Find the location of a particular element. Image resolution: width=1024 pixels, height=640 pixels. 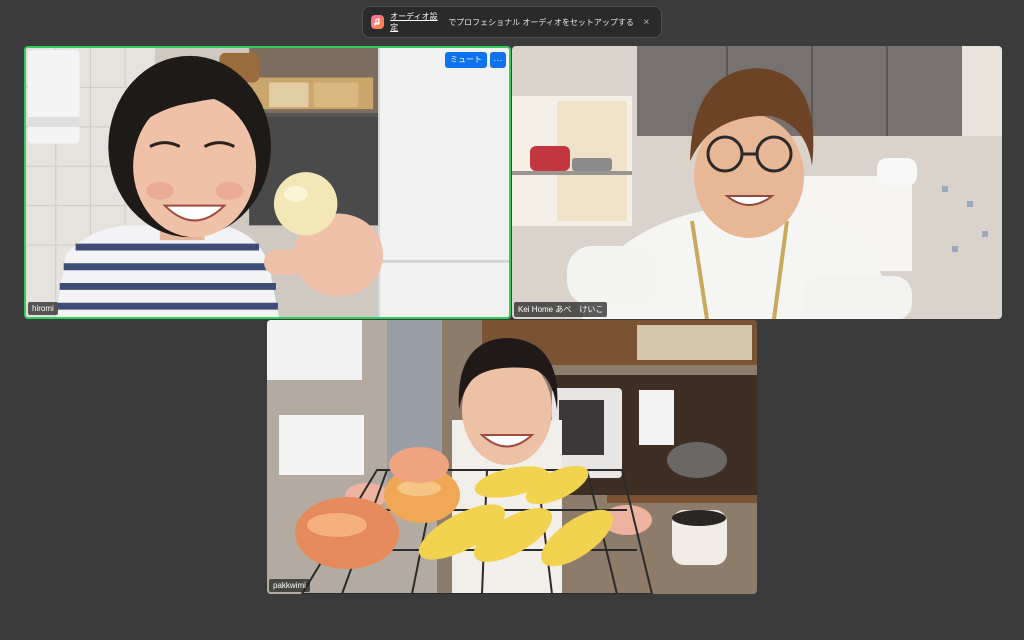

participant-name: hiromi is located at coordinates (43, 308).